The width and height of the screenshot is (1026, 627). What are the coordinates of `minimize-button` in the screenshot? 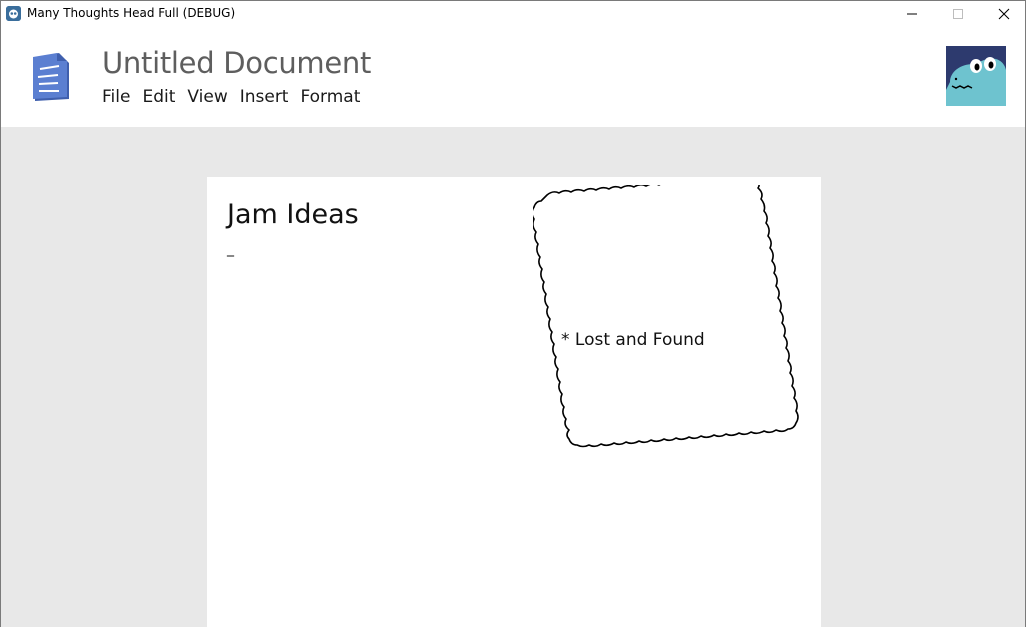 It's located at (912, 14).